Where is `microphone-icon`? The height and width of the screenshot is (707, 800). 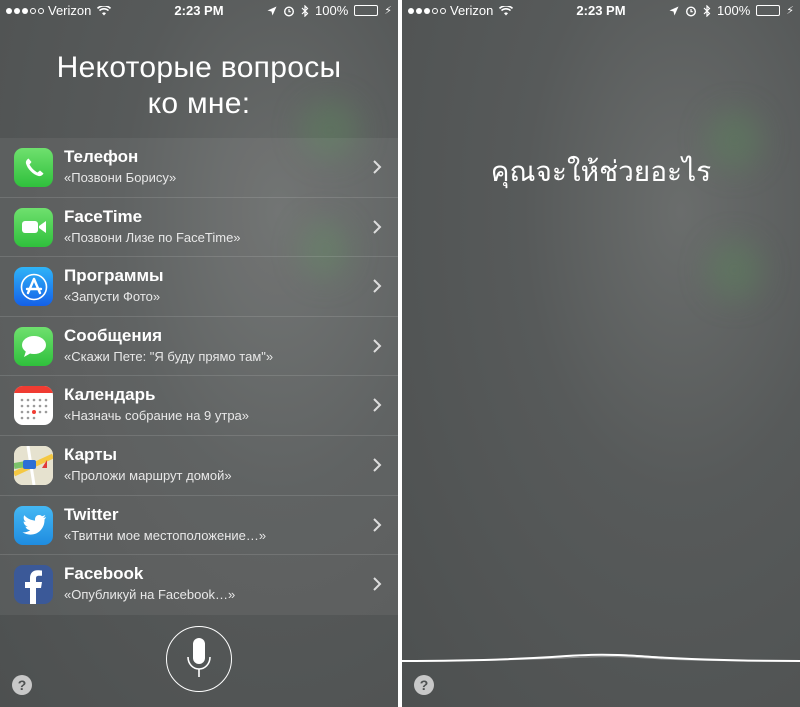
microphone-icon is located at coordinates (199, 657).